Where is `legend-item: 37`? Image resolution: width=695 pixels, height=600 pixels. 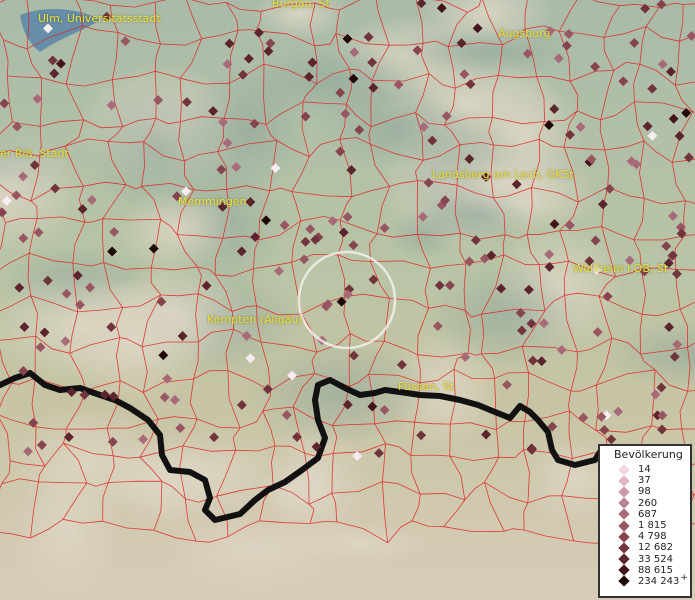 legend-item: 37 is located at coordinates (645, 481).